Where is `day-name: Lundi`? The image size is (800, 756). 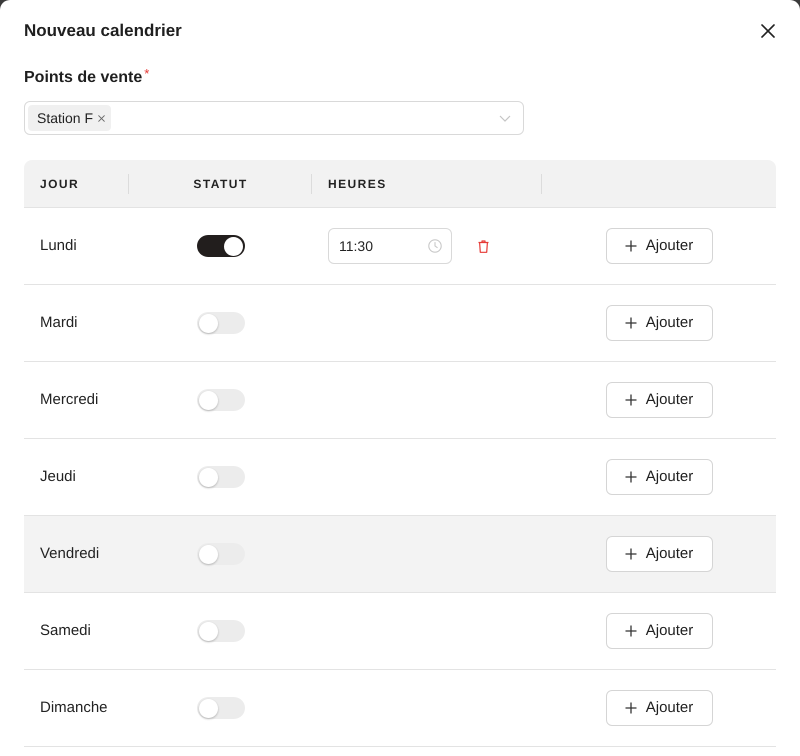
day-name: Lundi is located at coordinates (58, 246).